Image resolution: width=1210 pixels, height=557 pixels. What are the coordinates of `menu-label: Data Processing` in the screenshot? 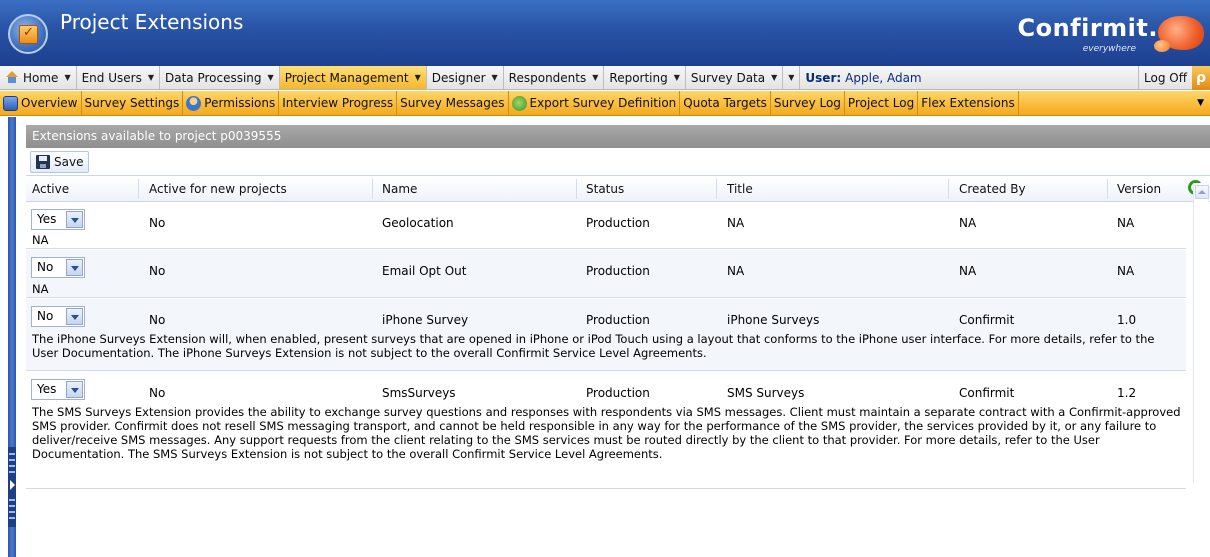 It's located at (213, 77).